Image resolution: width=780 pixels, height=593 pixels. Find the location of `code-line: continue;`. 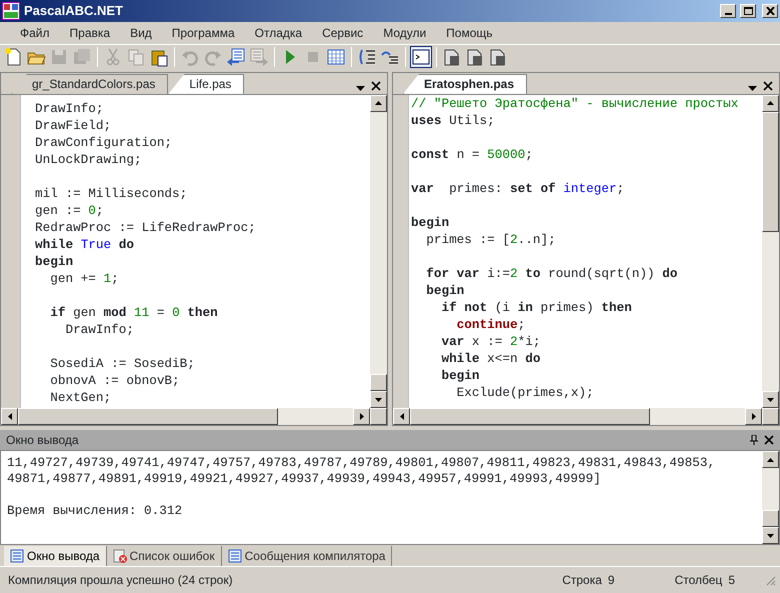

code-line: continue; is located at coordinates (491, 324).